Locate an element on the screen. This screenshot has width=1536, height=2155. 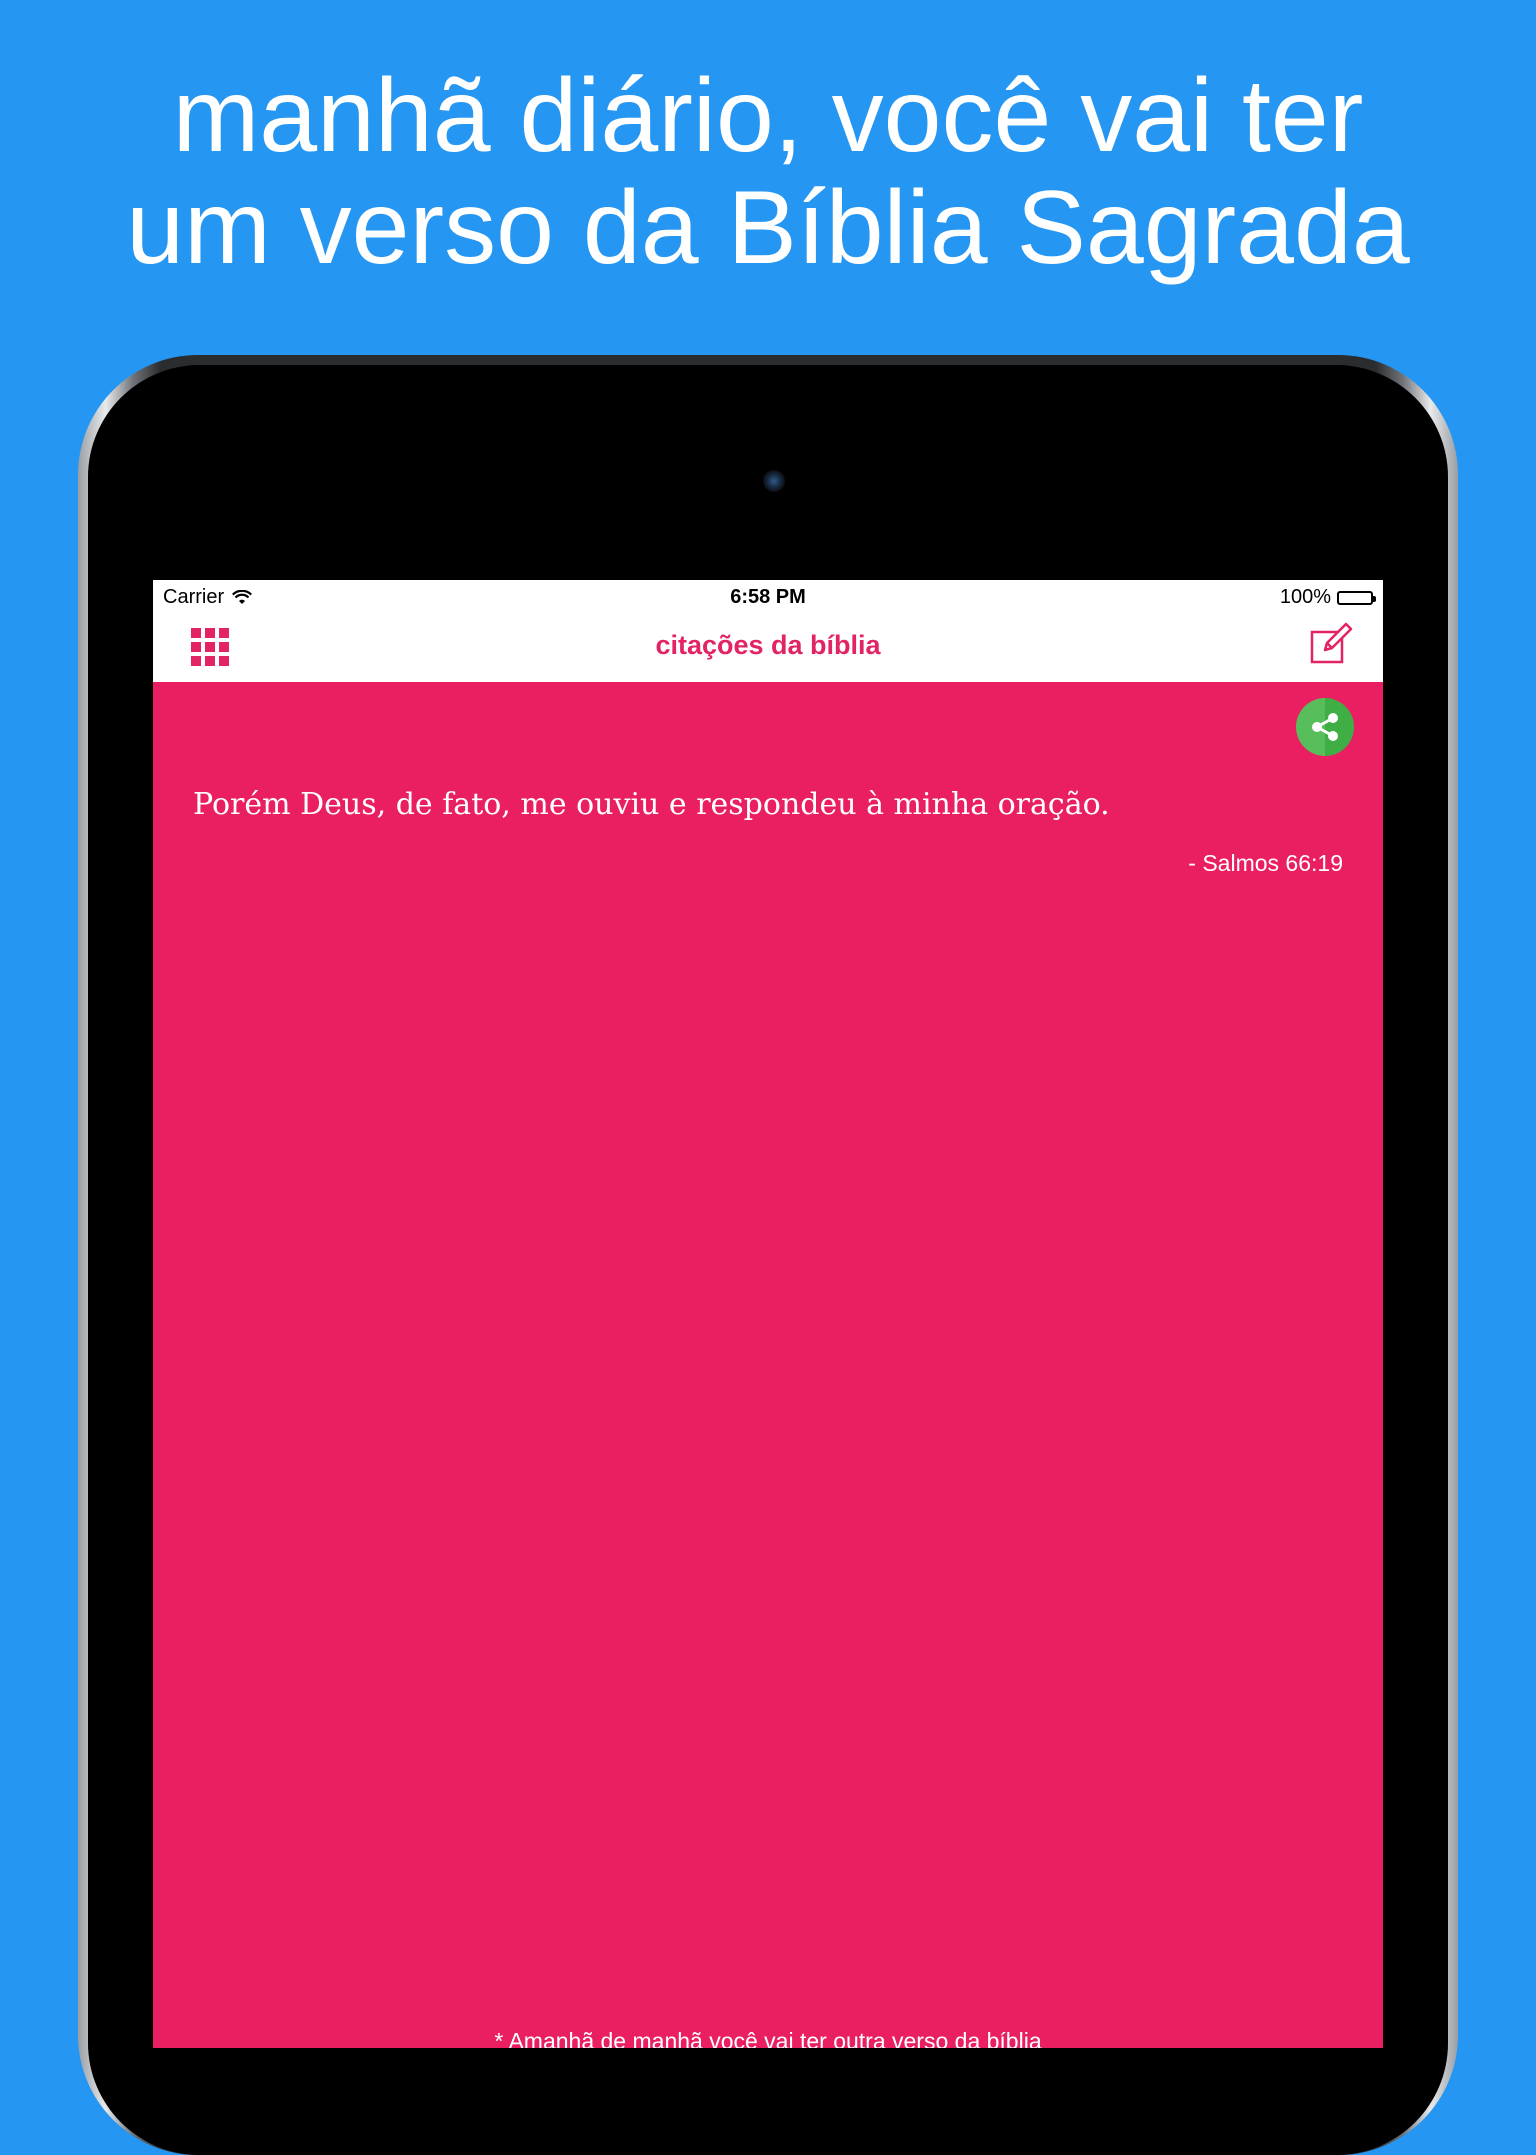
share-icon is located at coordinates (1325, 727).